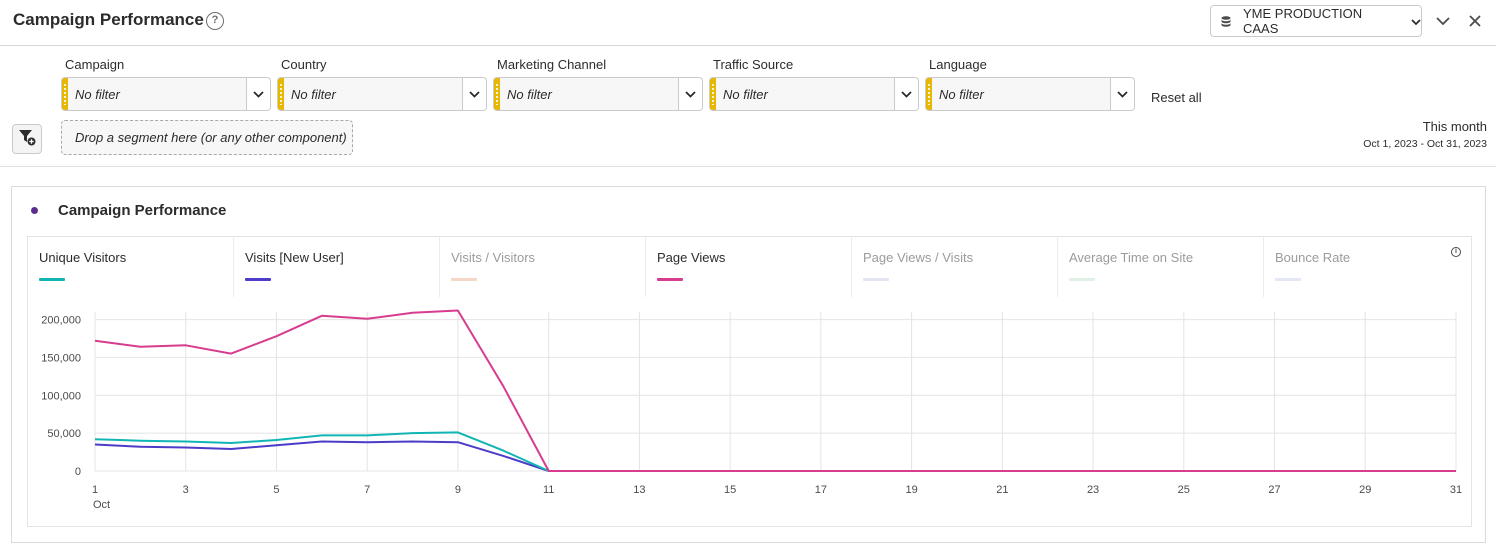 Image resolution: width=1496 pixels, height=553 pixels. I want to click on close-icon, so click(1475, 21).